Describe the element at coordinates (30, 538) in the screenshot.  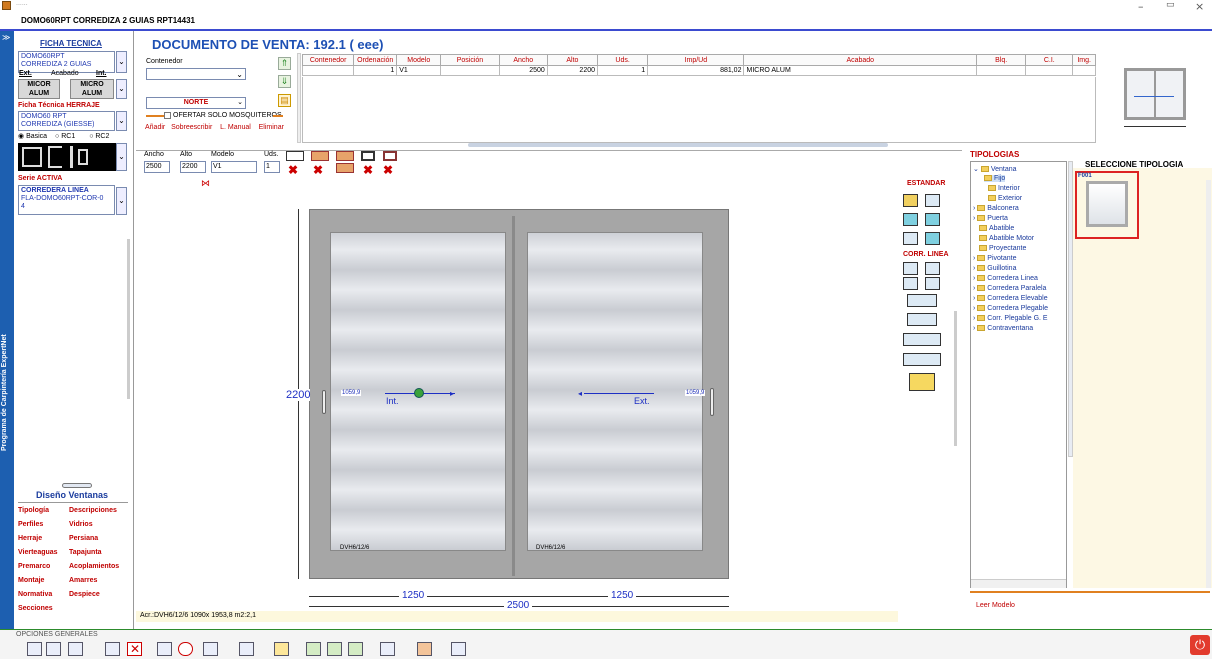
I see `link-herraje: Herraje` at that location.